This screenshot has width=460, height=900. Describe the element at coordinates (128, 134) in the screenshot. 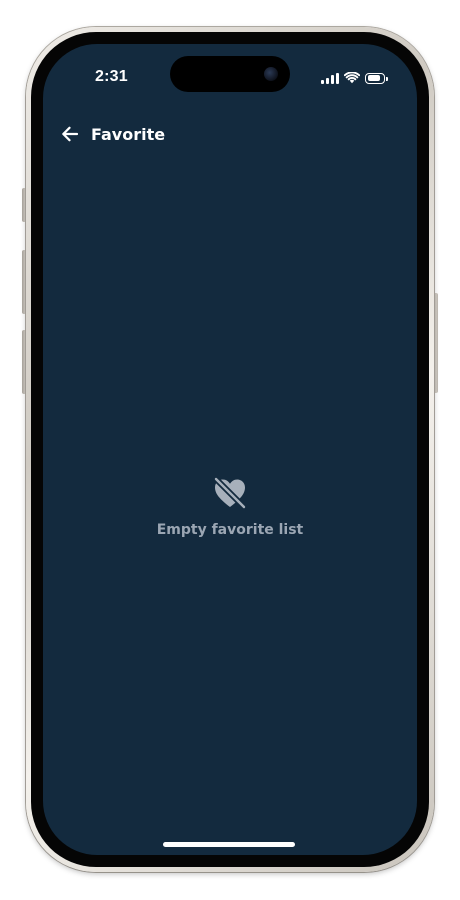

I see `page-title: Favorite` at that location.